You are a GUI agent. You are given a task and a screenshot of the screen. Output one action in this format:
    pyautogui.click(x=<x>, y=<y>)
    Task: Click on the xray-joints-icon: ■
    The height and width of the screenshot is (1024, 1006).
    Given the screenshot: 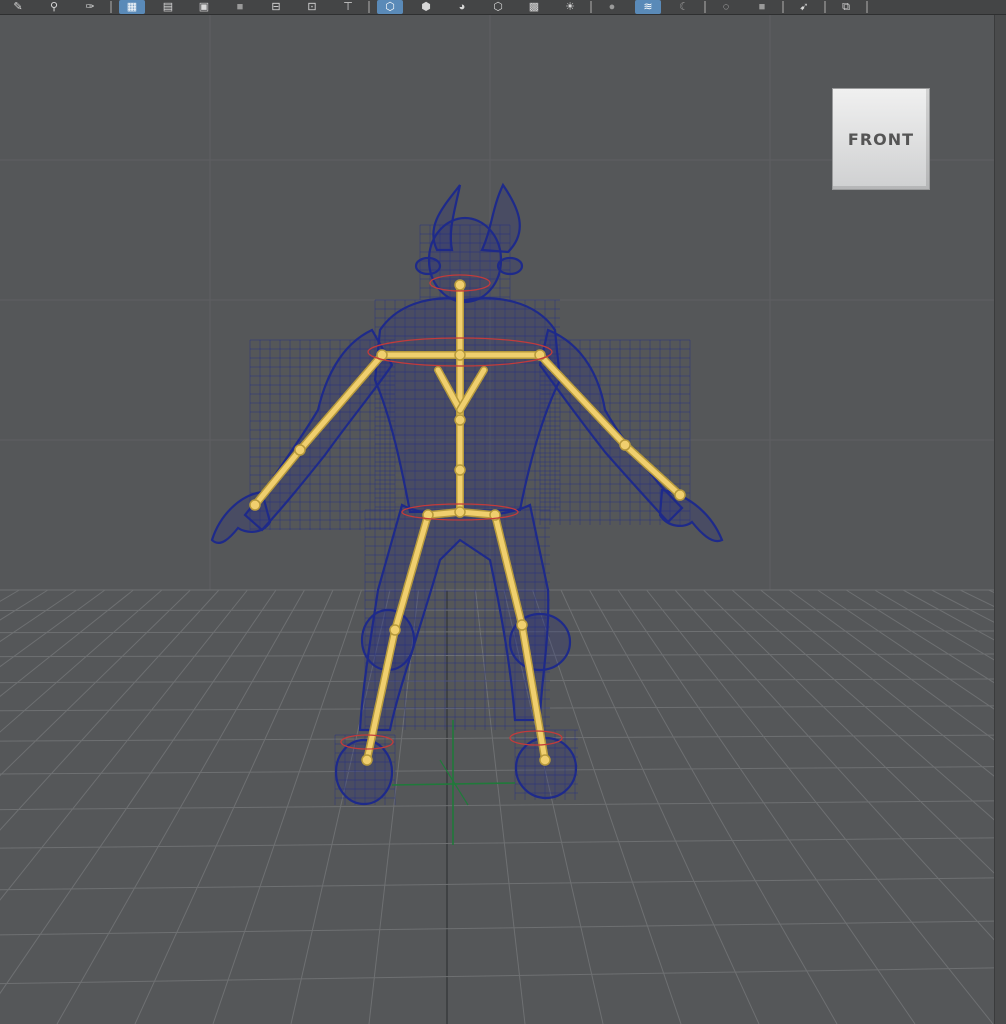 What is the action you would take?
    pyautogui.click(x=762, y=7)
    